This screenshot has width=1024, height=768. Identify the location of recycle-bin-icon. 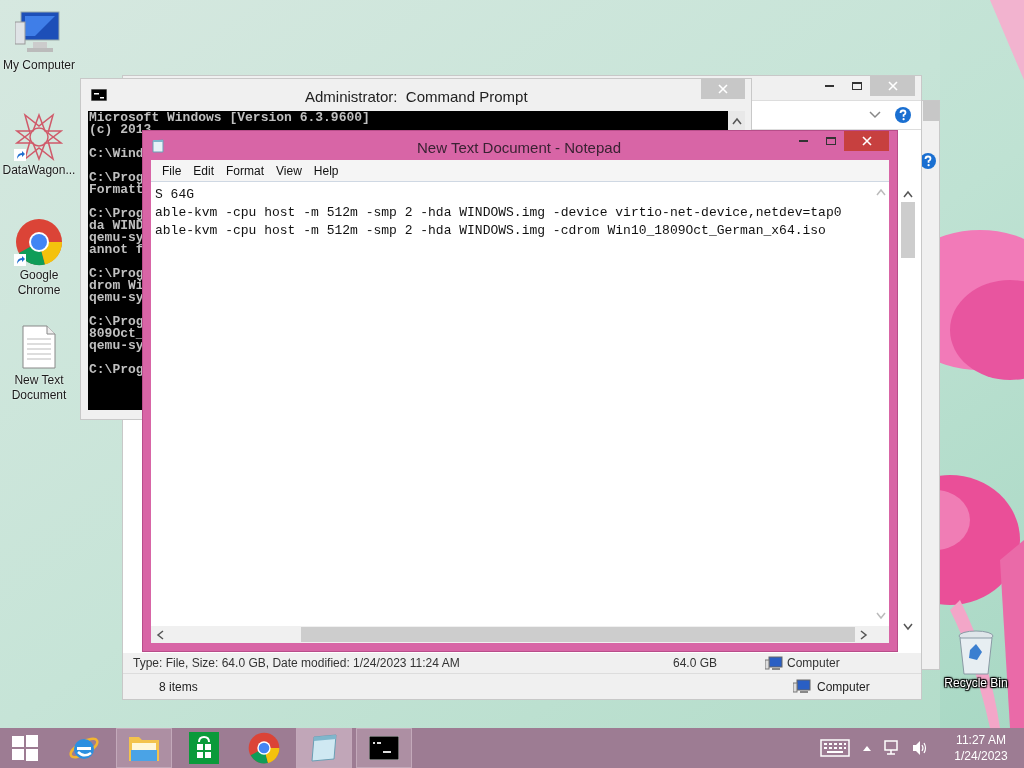
(976, 653).